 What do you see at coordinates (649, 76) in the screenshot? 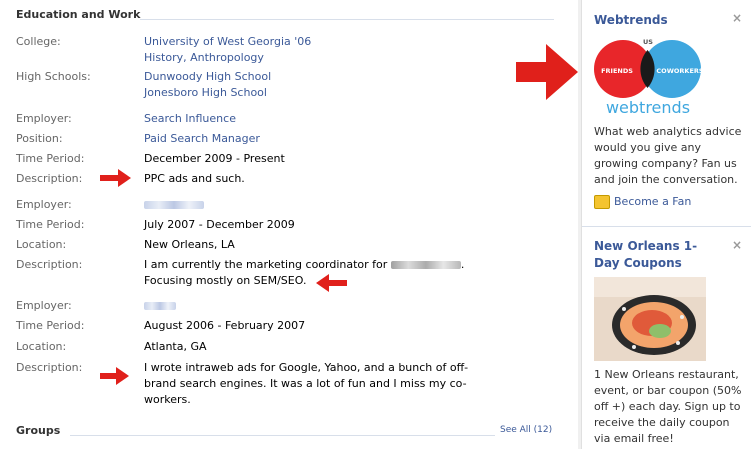
I see `webtrends-logo: FRIENDS COWORKERS US webtrends` at bounding box center [649, 76].